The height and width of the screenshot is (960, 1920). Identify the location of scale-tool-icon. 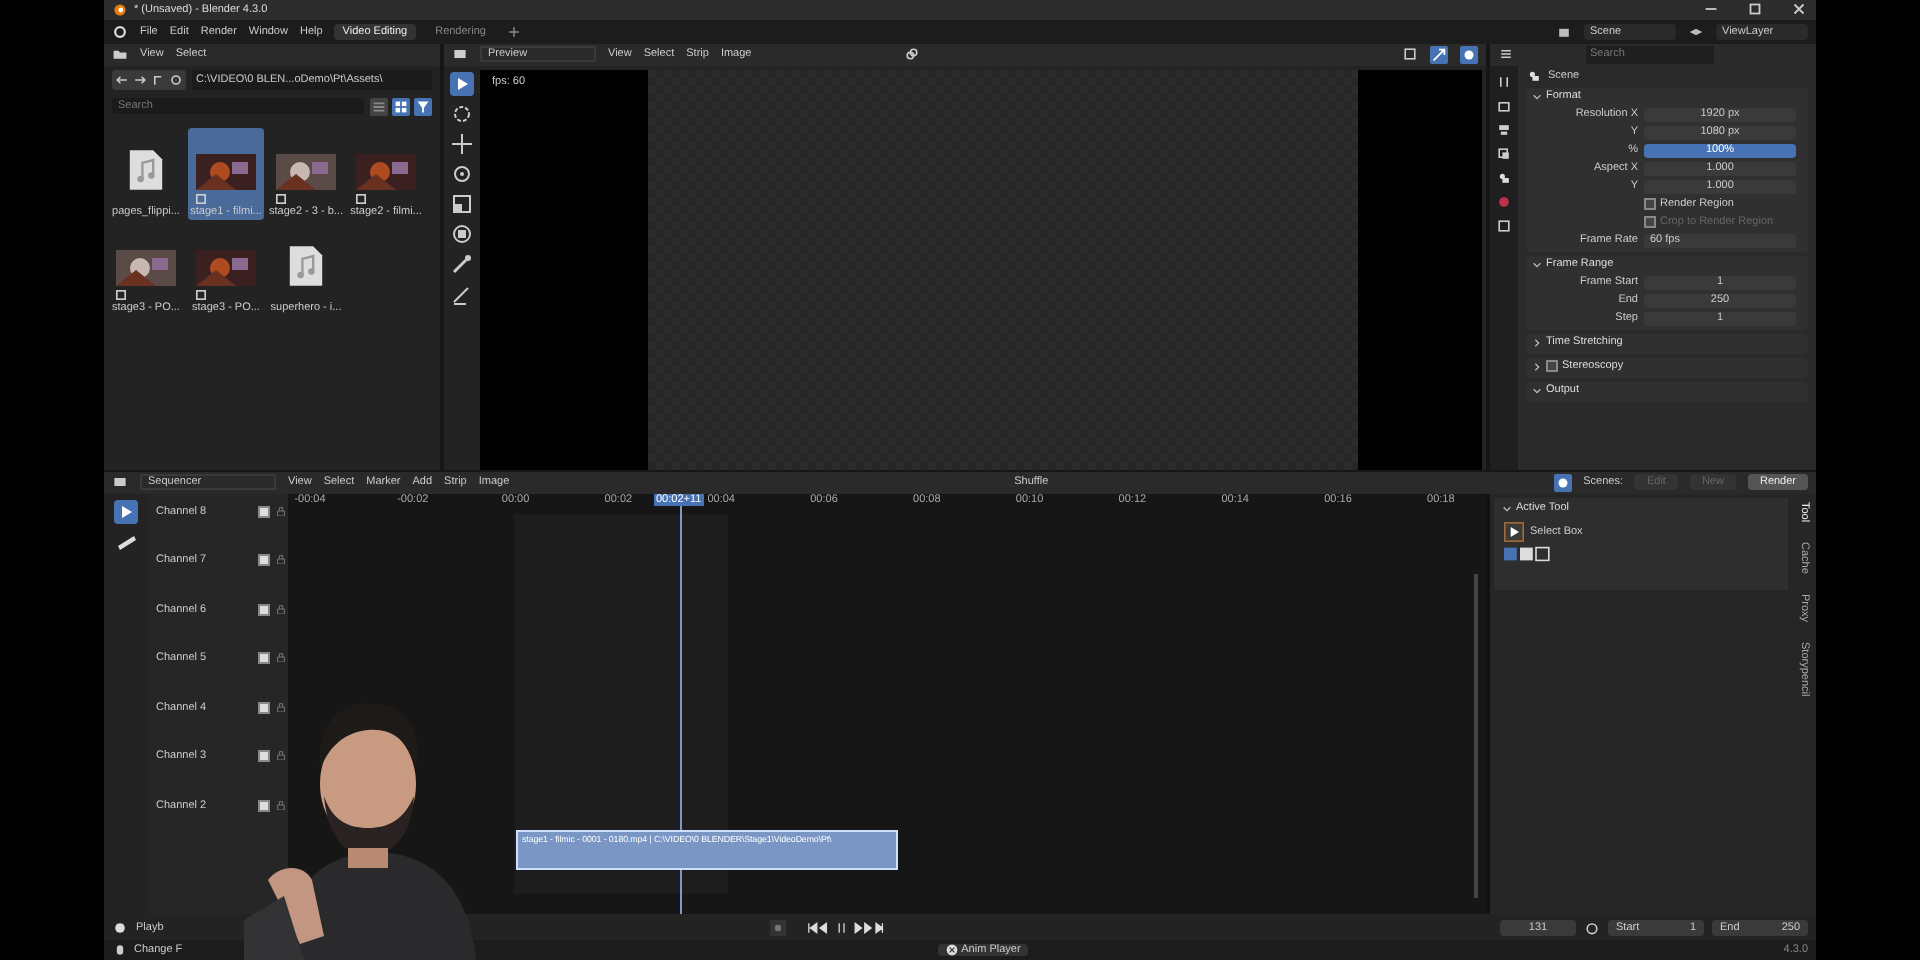
(462, 203).